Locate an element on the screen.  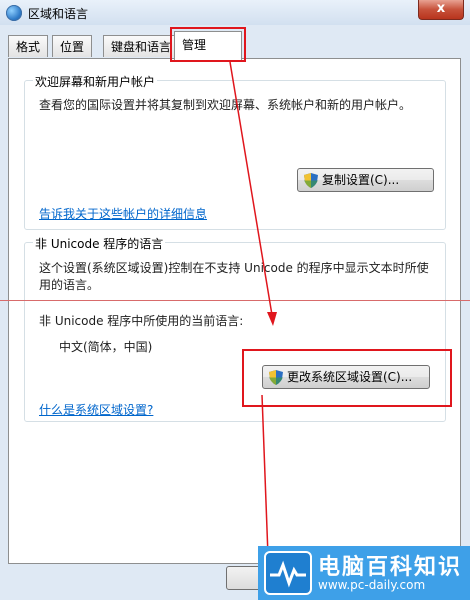
arrow-shaft-upper is located at coordinates (251, 188).